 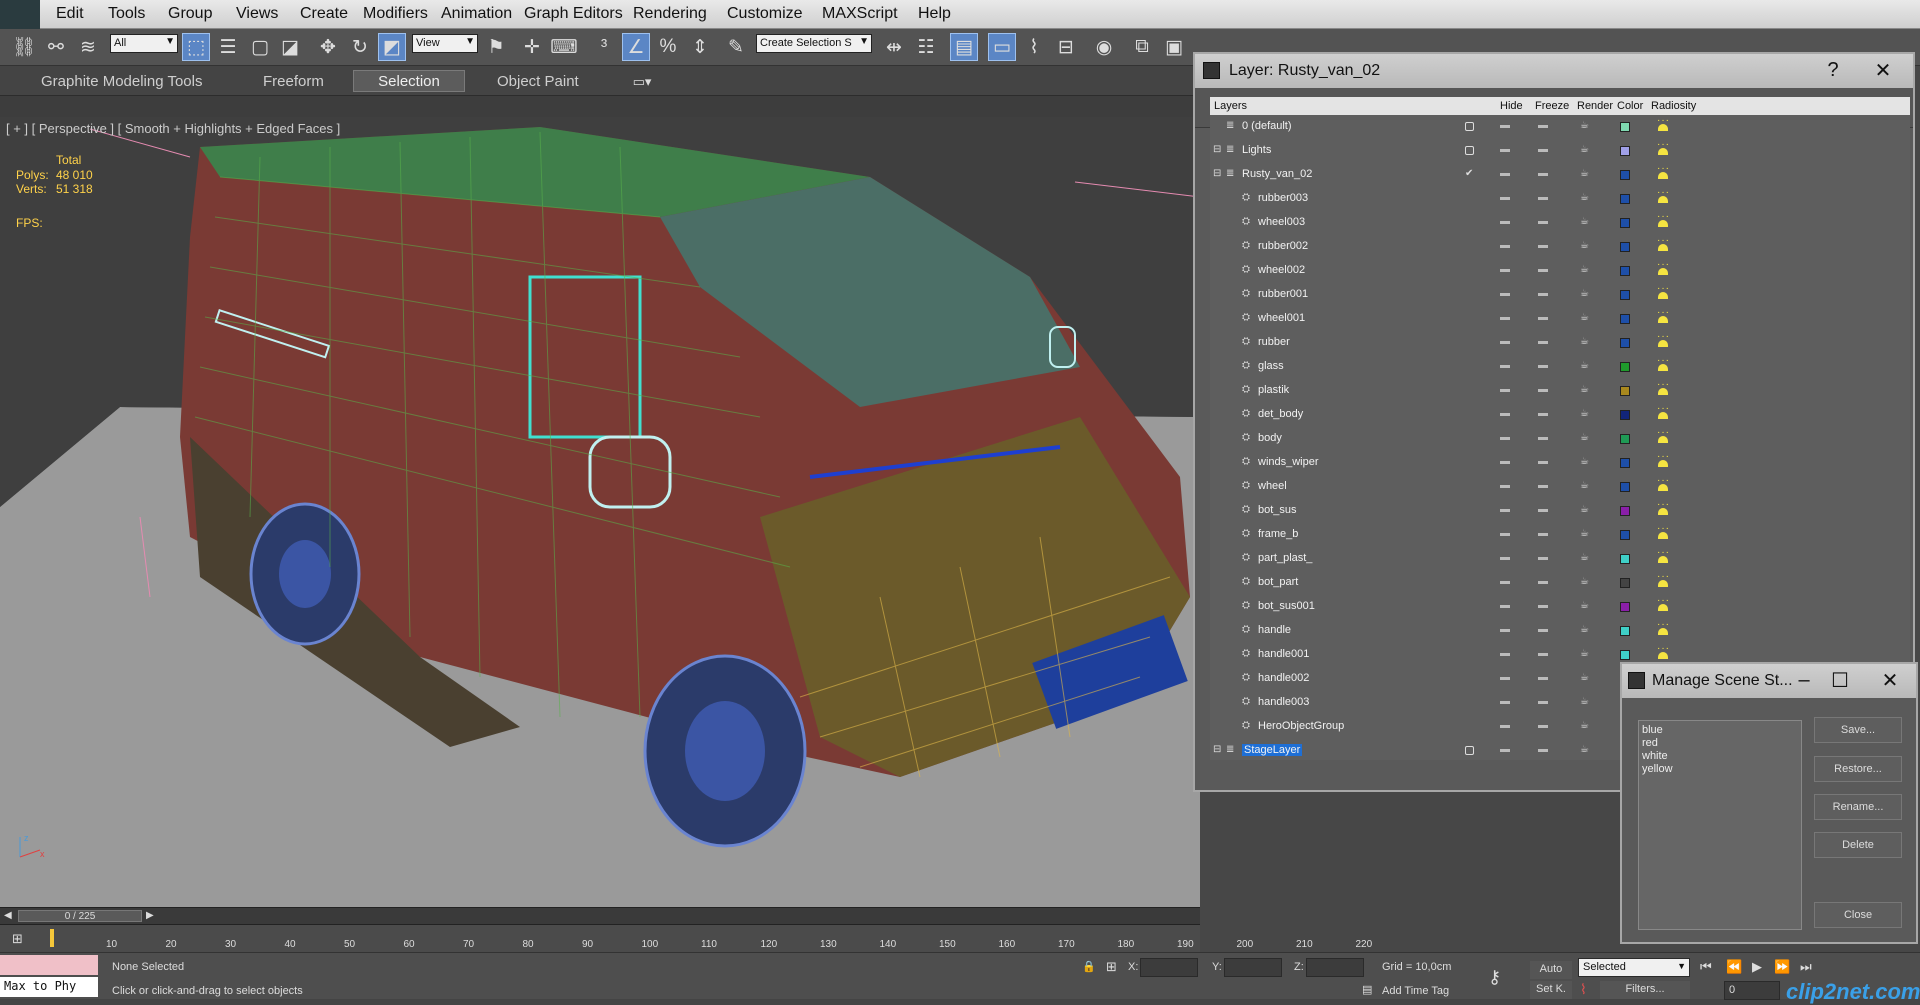 What do you see at coordinates (1565, 415) in the screenshot?
I see `layer-row: ⛭ det_body ▬ ▬ ☕` at bounding box center [1565, 415].